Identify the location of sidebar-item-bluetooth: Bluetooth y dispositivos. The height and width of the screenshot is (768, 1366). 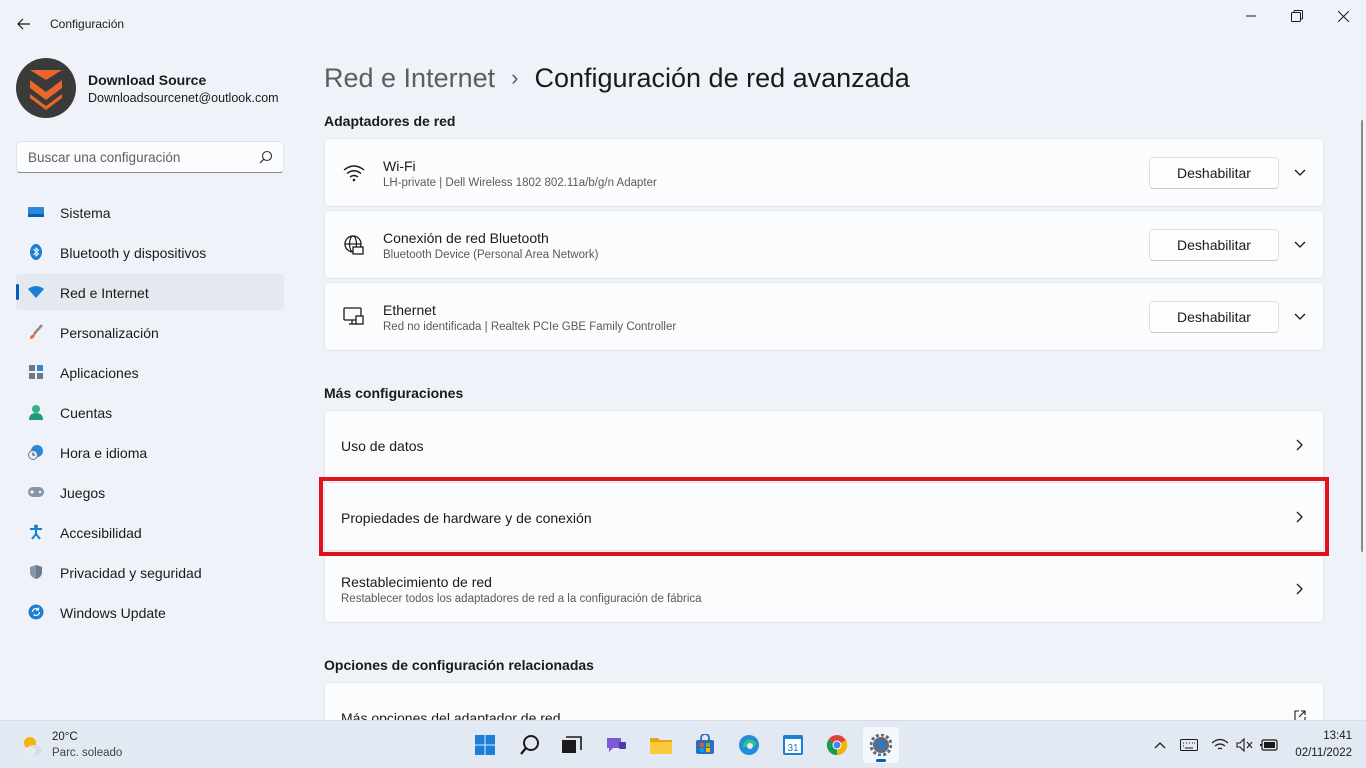
(150, 252).